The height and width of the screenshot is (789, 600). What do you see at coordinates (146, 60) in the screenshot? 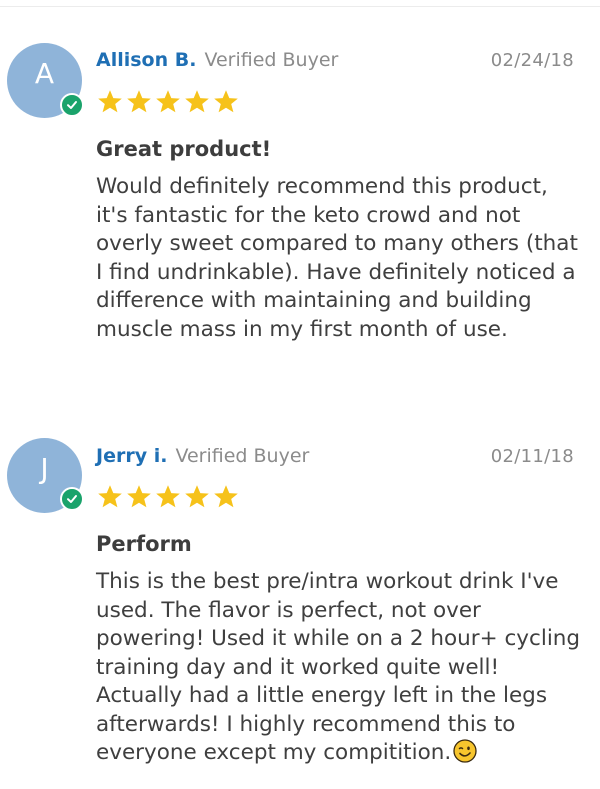
I see `author-name: Allison B.` at bounding box center [146, 60].